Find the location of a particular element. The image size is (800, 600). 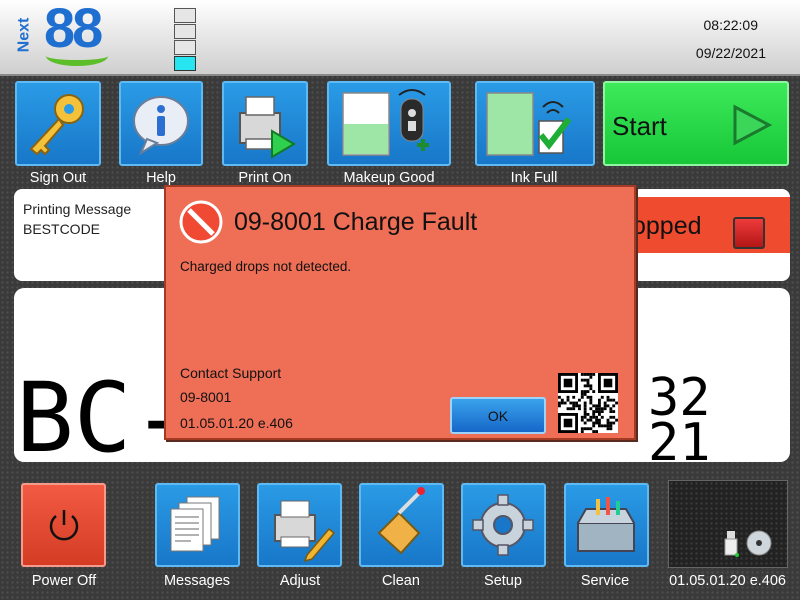

power-off-button is located at coordinates (63, 525).